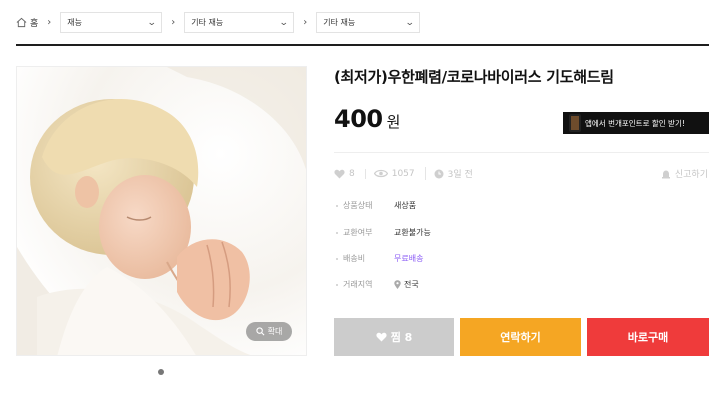  I want to click on product-stats: 8 1057 3일 전, so click(408, 173).